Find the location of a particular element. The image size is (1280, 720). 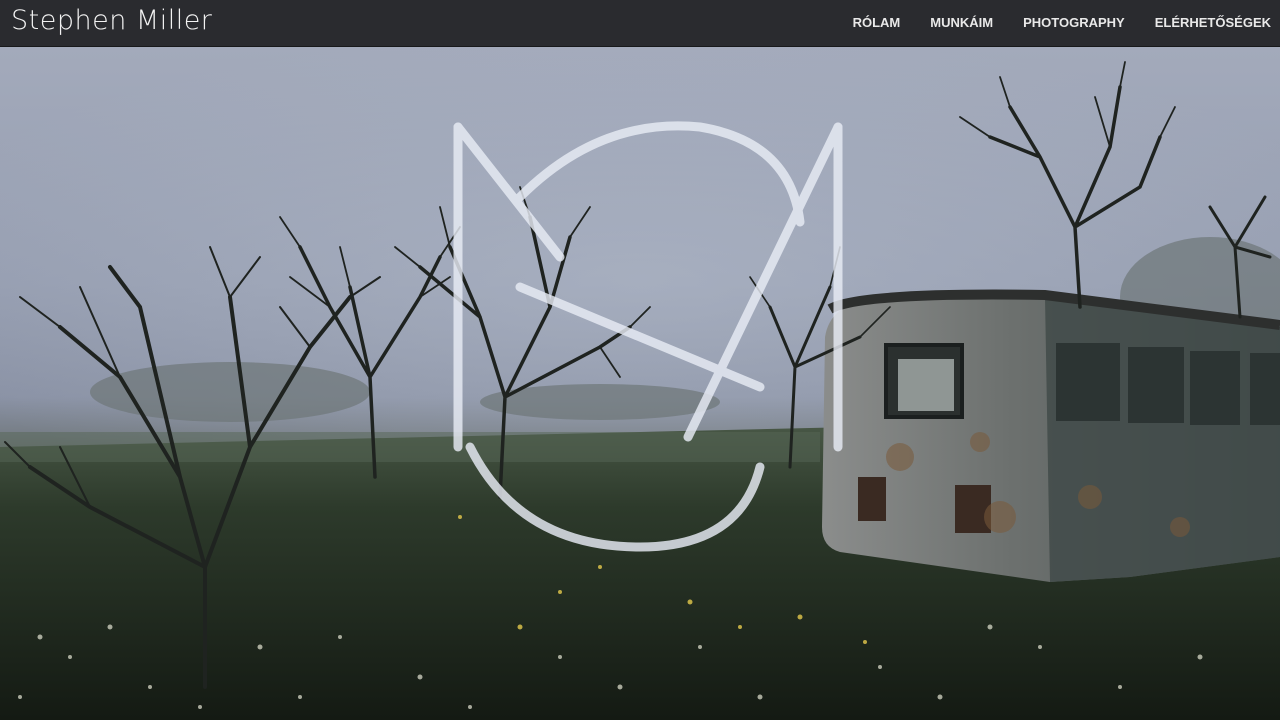

site-brand-link: Stephen Miller is located at coordinates (111, 21).